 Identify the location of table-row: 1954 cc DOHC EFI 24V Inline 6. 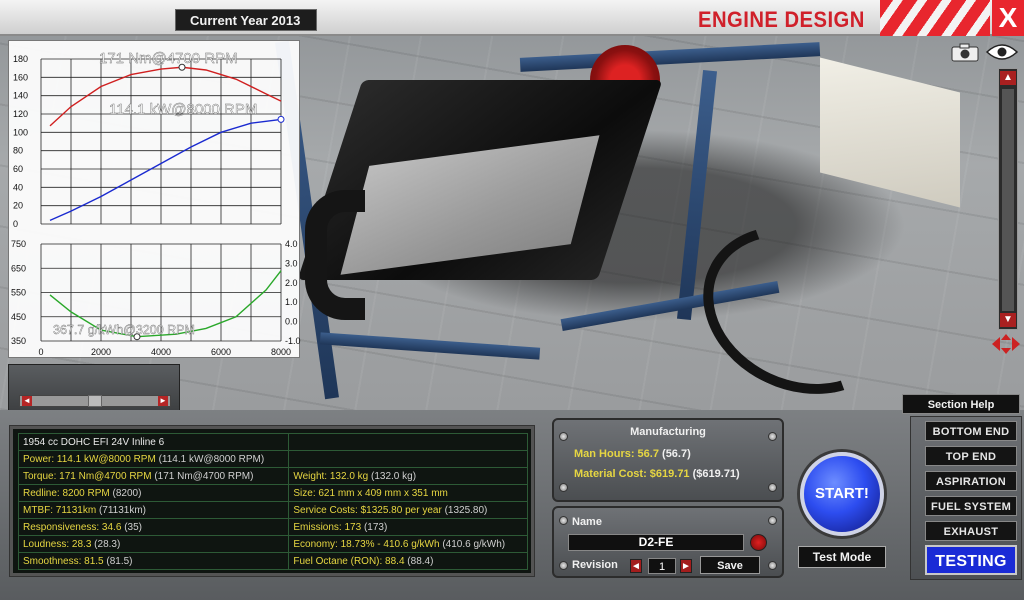
(272, 442).